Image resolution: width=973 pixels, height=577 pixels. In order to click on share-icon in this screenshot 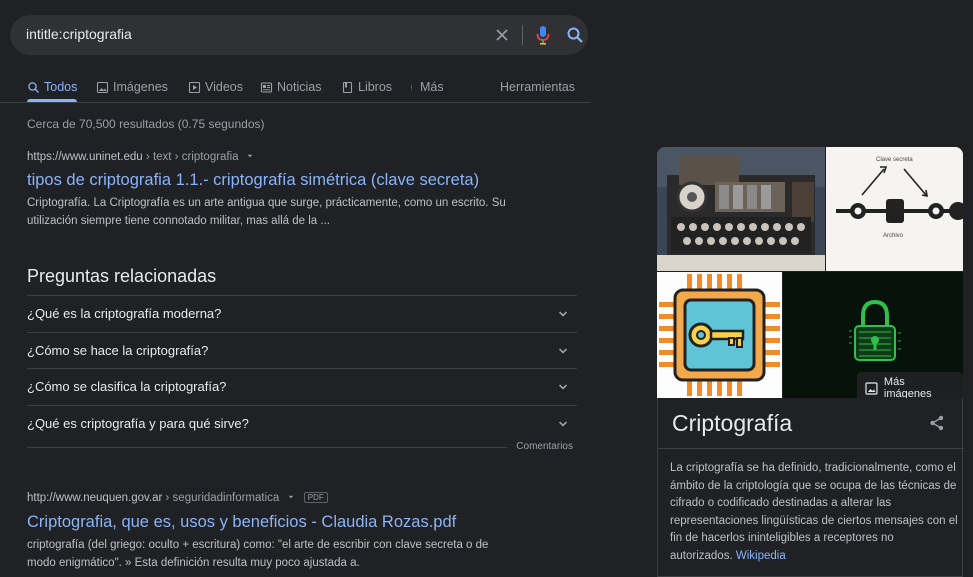, I will do `click(937, 423)`.